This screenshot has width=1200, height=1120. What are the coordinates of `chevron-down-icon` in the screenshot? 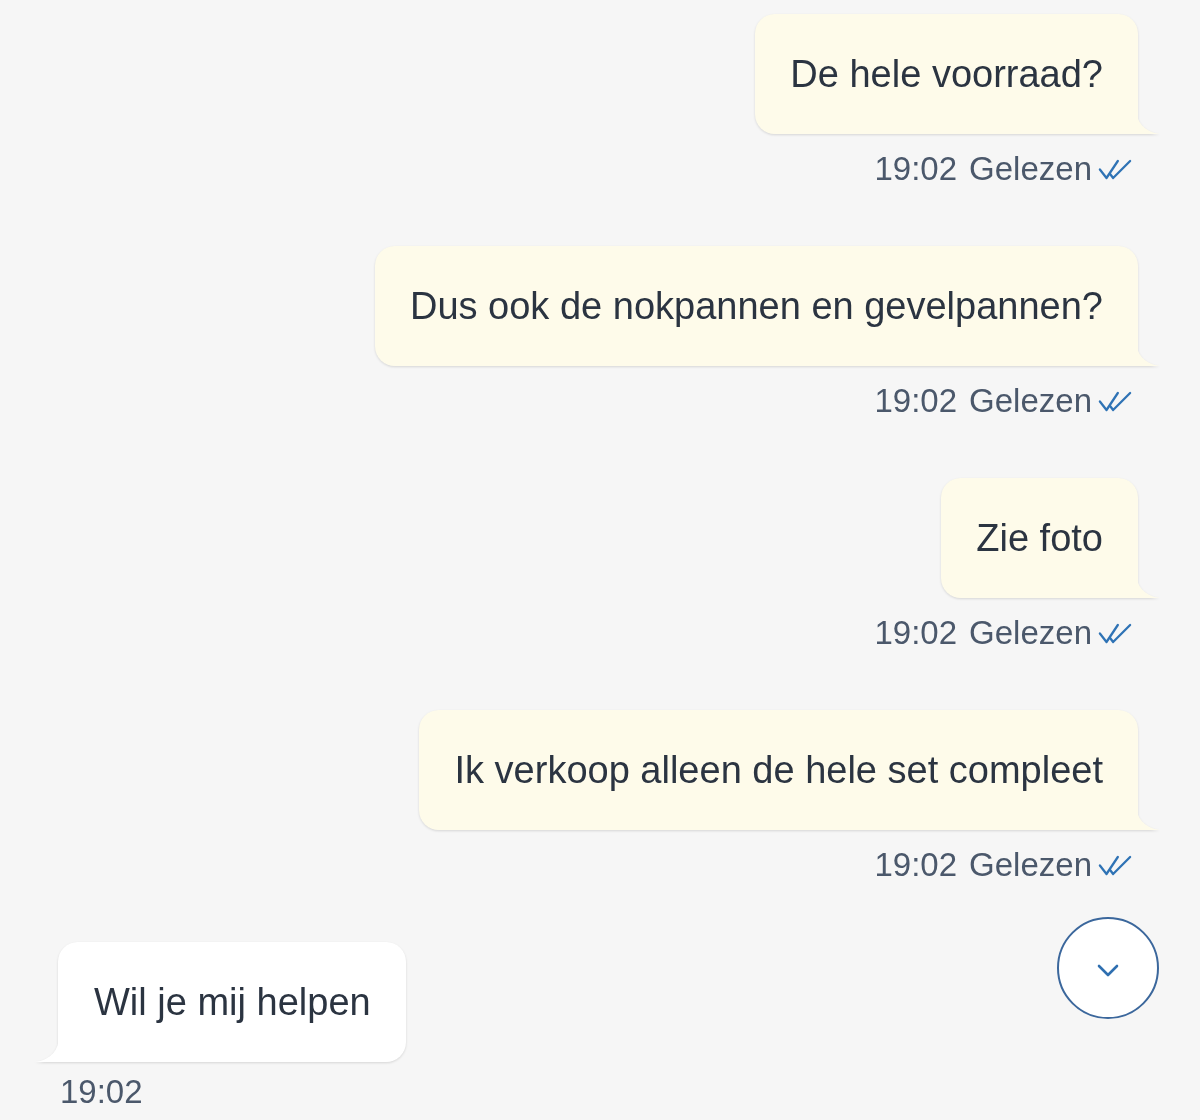 It's located at (1108, 970).